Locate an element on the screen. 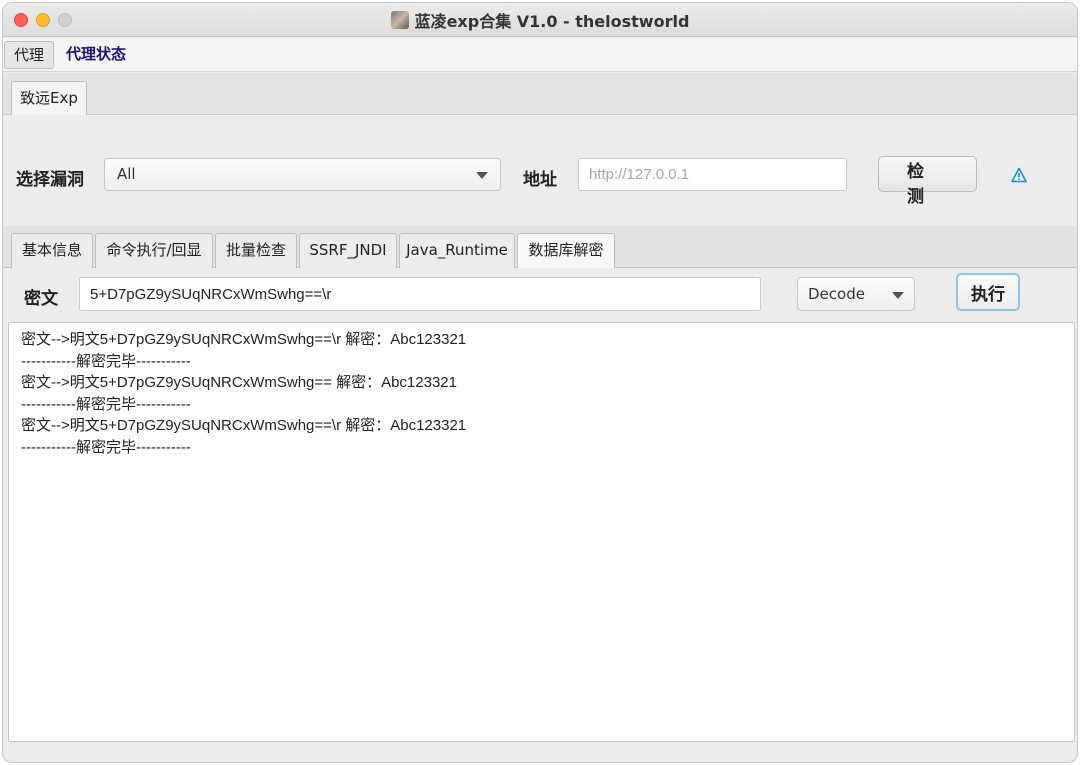 This screenshot has height=765, width=1080. app-icon is located at coordinates (399, 20).